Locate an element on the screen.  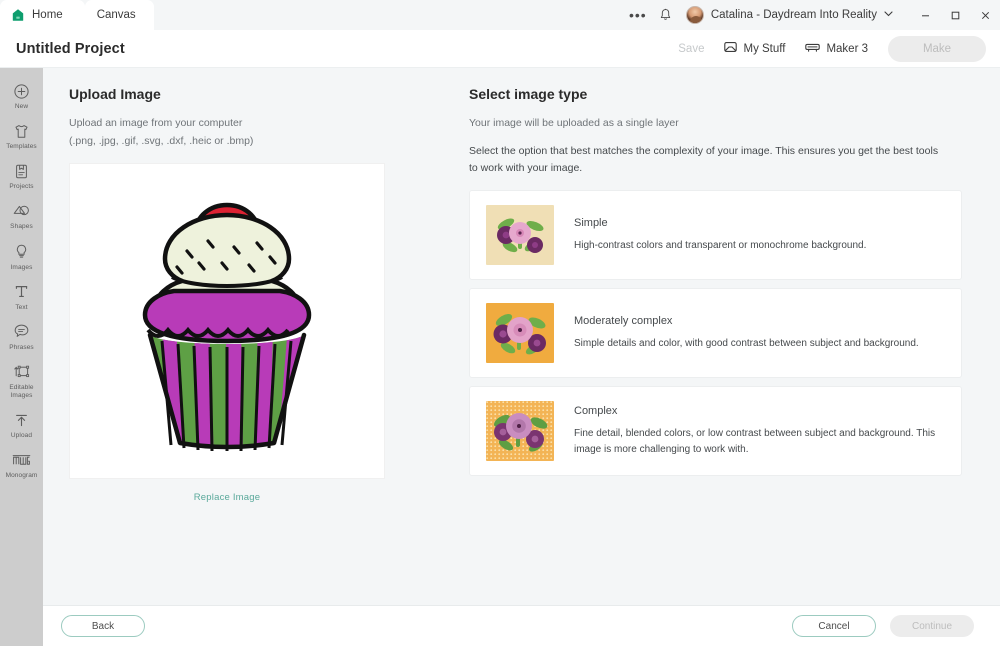
upload-subtext-1: Upload an image from your computer is located at coordinates (156, 123).